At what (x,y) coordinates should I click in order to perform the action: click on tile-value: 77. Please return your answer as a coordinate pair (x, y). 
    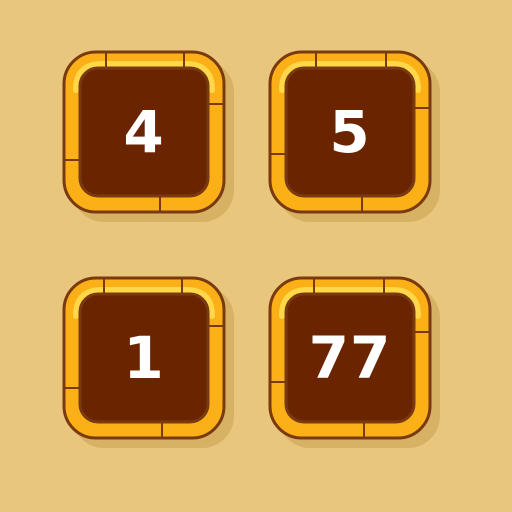
    Looking at the image, I should click on (350, 358).